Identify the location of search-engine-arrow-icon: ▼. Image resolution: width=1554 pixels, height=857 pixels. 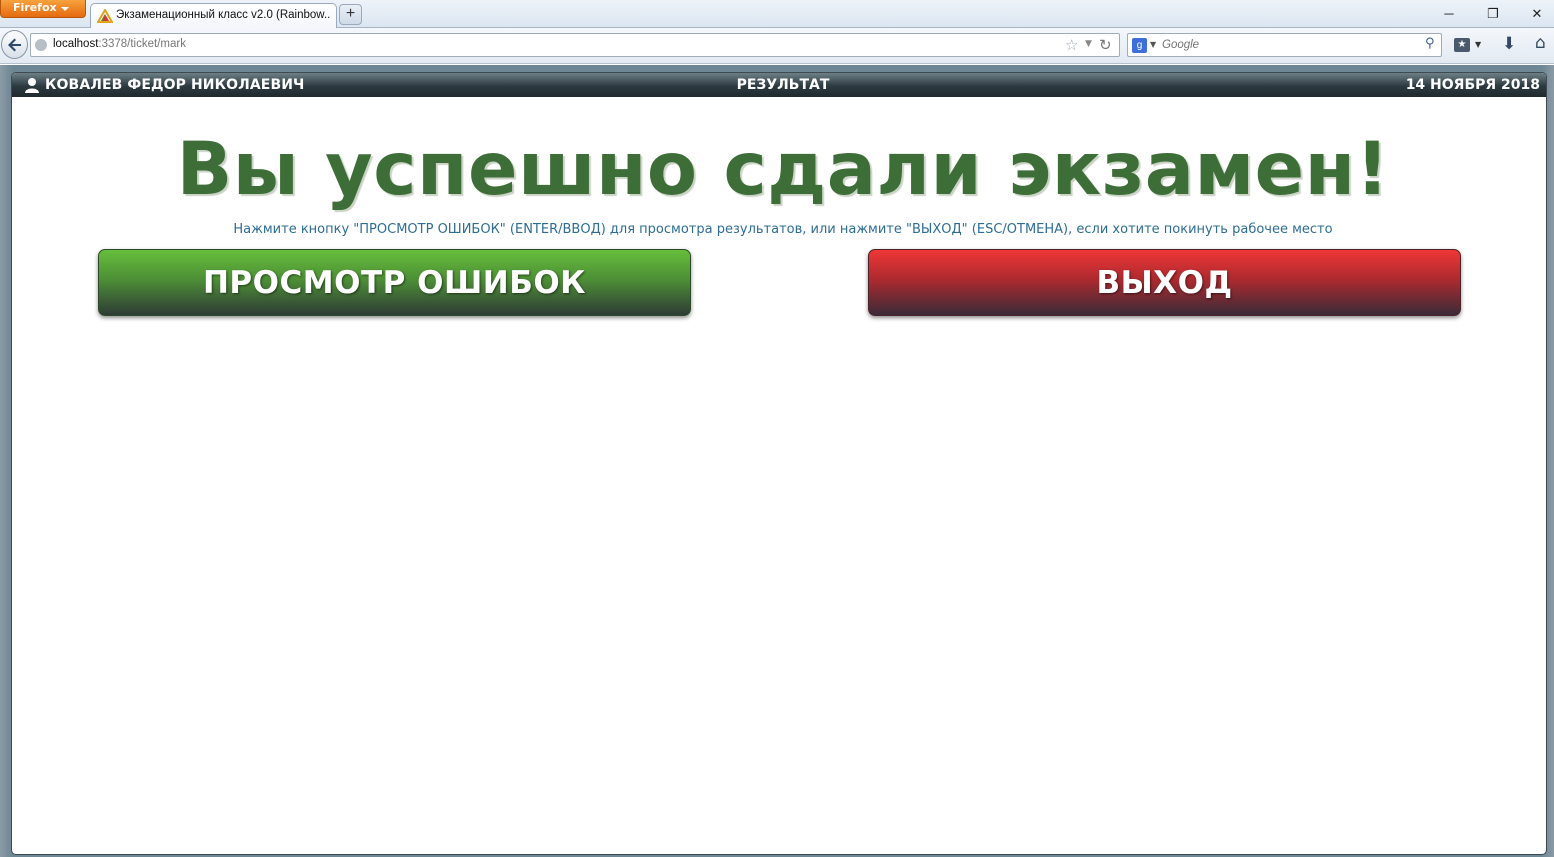
(1153, 44).